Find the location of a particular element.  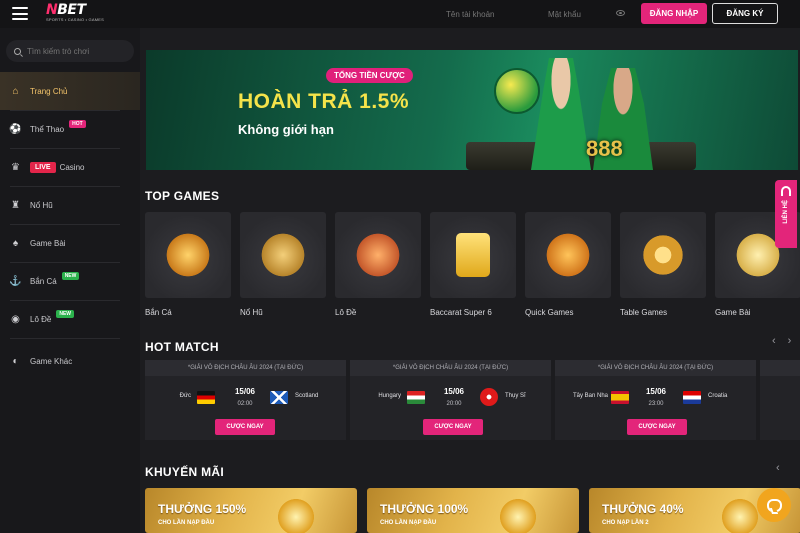

prize-wheel-icon is located at coordinates (740, 514).